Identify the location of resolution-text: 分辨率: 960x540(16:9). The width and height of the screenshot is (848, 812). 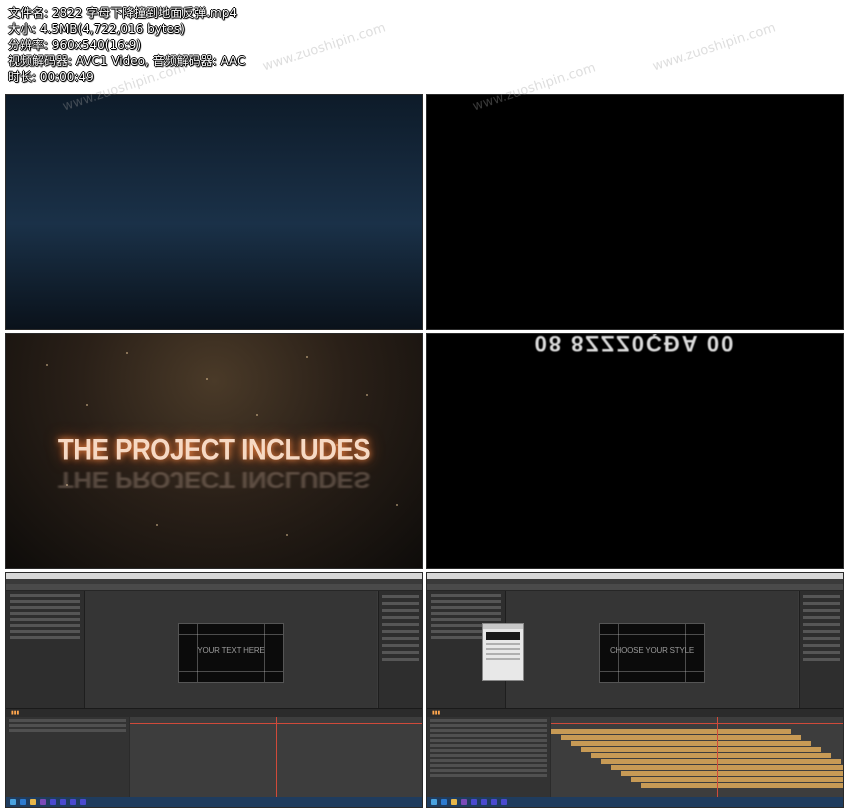
(75, 45).